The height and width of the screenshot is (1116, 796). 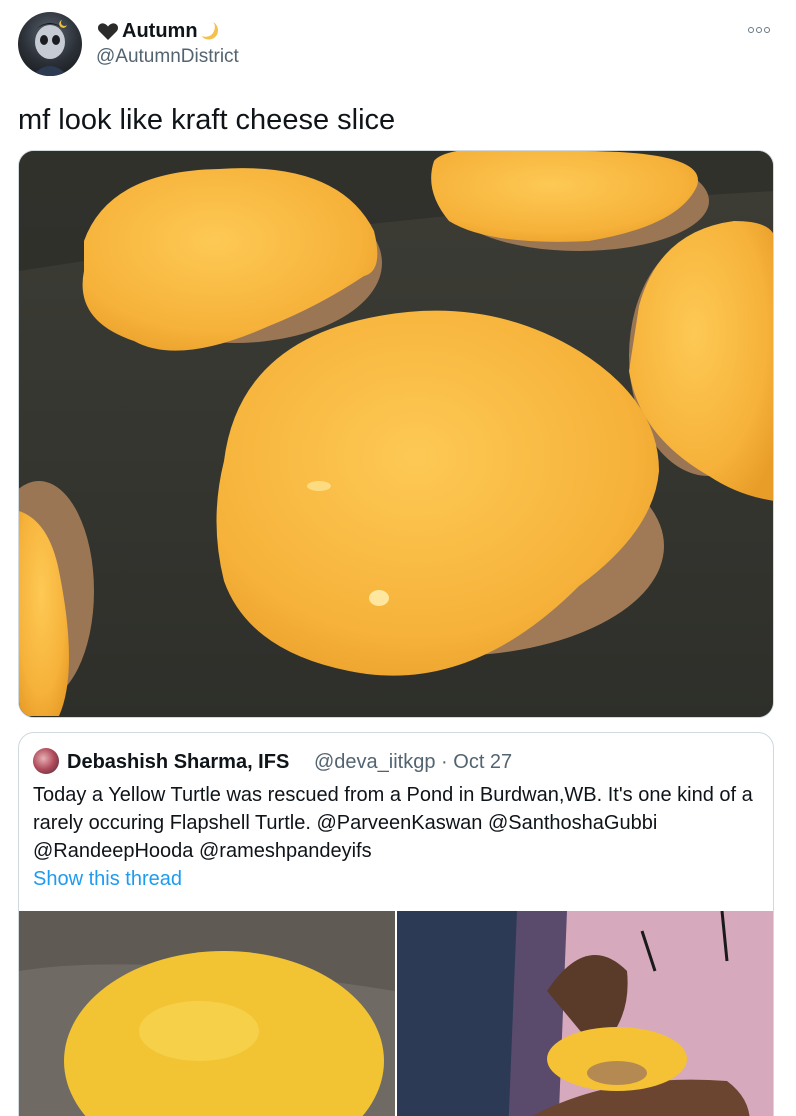 I want to click on author-name-row: Autumn, so click(x=159, y=31).